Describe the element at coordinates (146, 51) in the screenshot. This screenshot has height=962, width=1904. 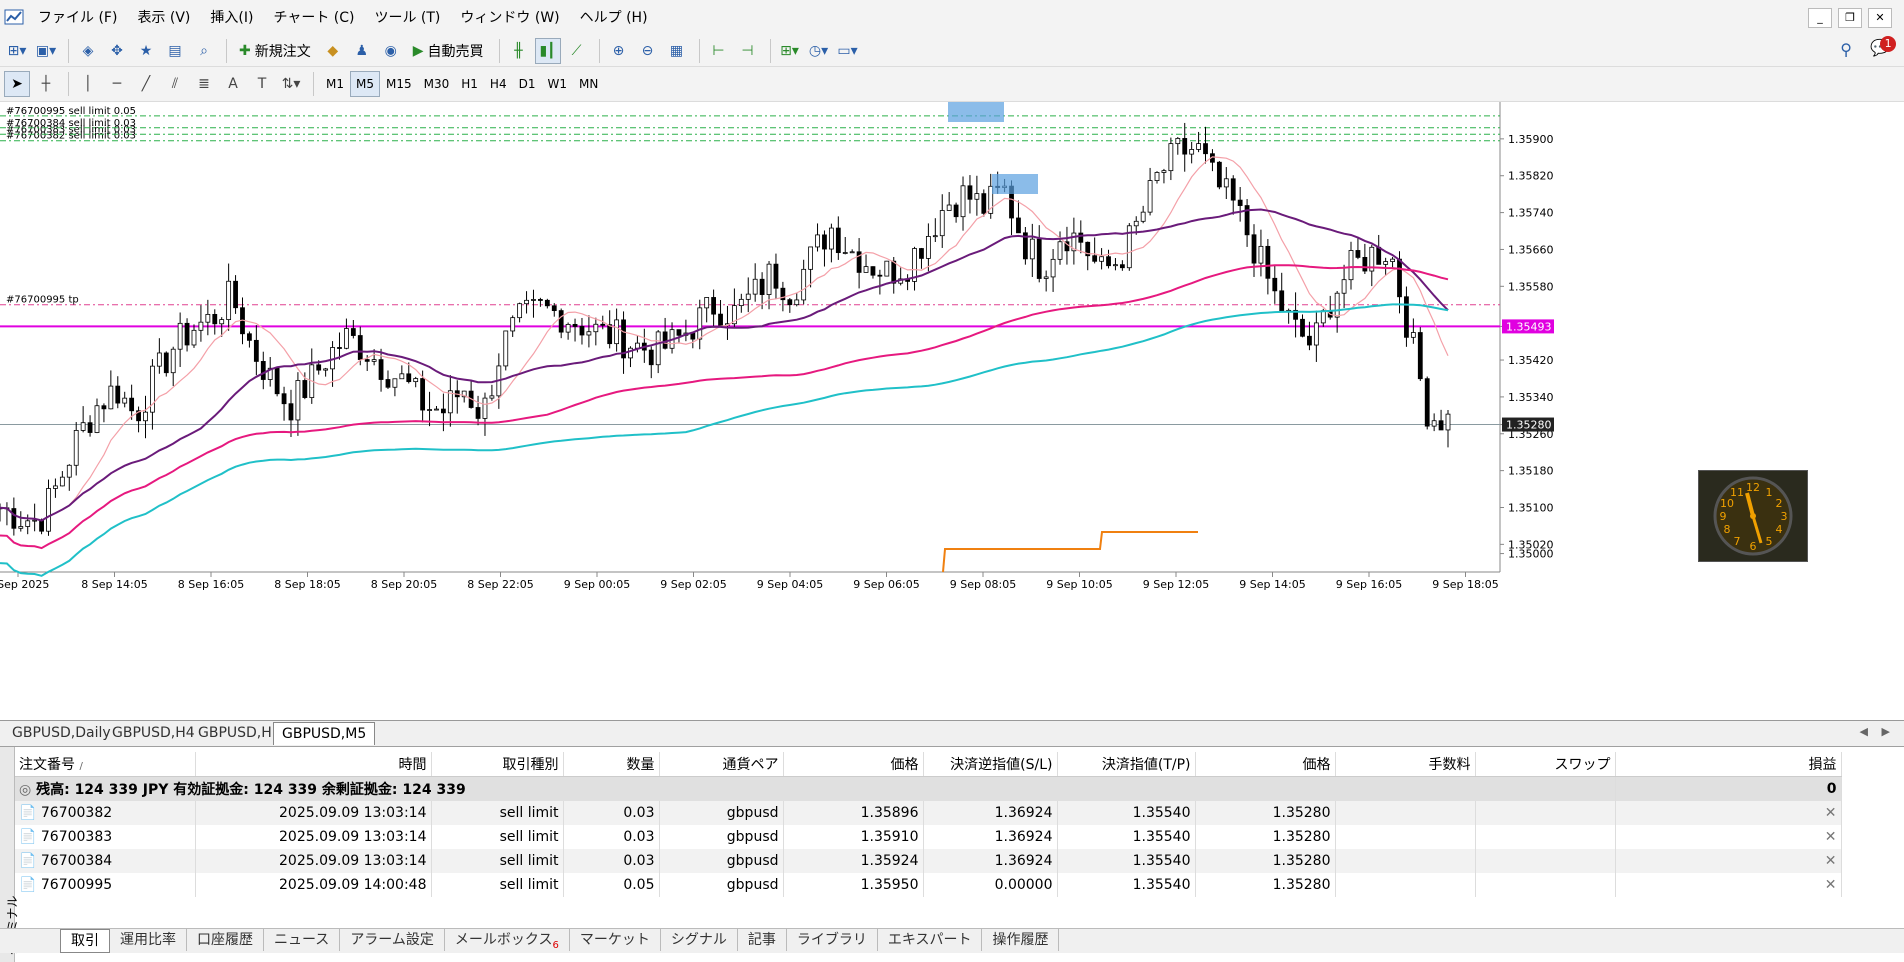
I see `navigator-icon: ★` at that location.